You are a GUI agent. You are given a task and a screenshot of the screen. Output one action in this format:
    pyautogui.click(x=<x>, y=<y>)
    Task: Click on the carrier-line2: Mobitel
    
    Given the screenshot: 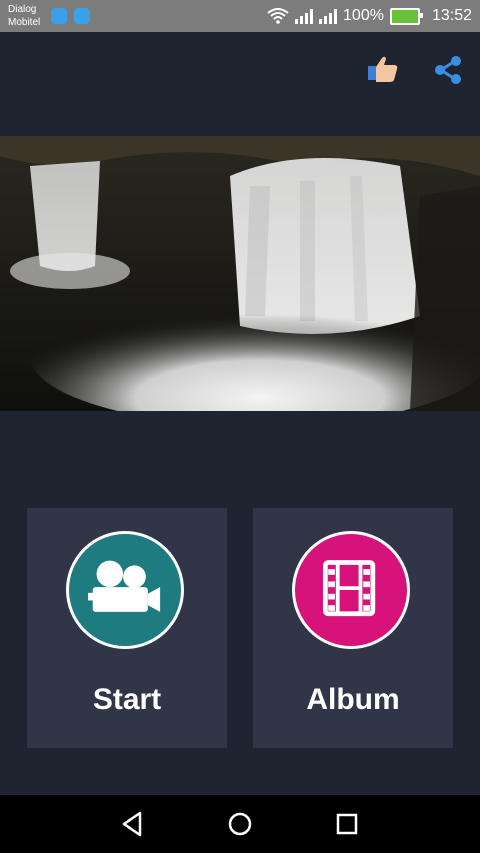 What is the action you would take?
    pyautogui.click(x=24, y=22)
    